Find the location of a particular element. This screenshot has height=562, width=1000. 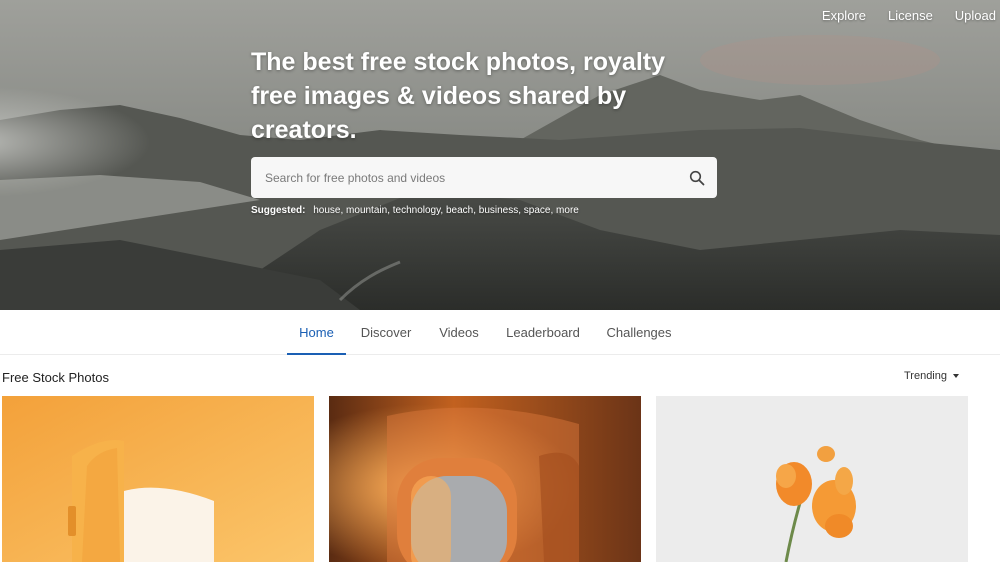

nav-explore-link: Explore is located at coordinates (844, 15).